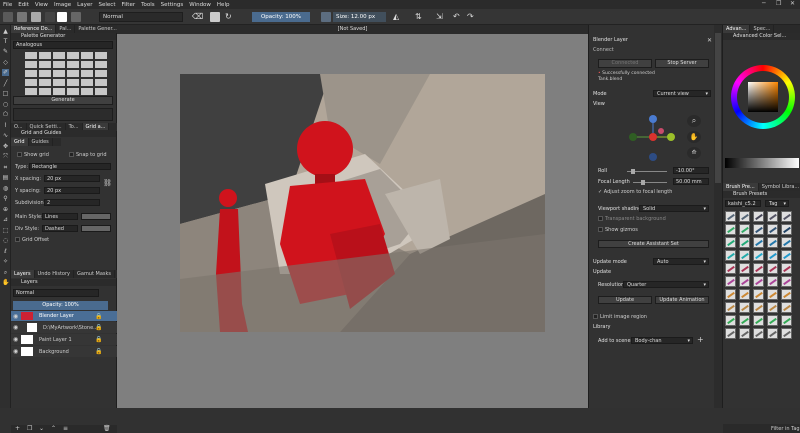 Image resolution: width=800 pixels, height=433 pixels. I want to click on gizmo-neg-z-axis, so click(653, 157).